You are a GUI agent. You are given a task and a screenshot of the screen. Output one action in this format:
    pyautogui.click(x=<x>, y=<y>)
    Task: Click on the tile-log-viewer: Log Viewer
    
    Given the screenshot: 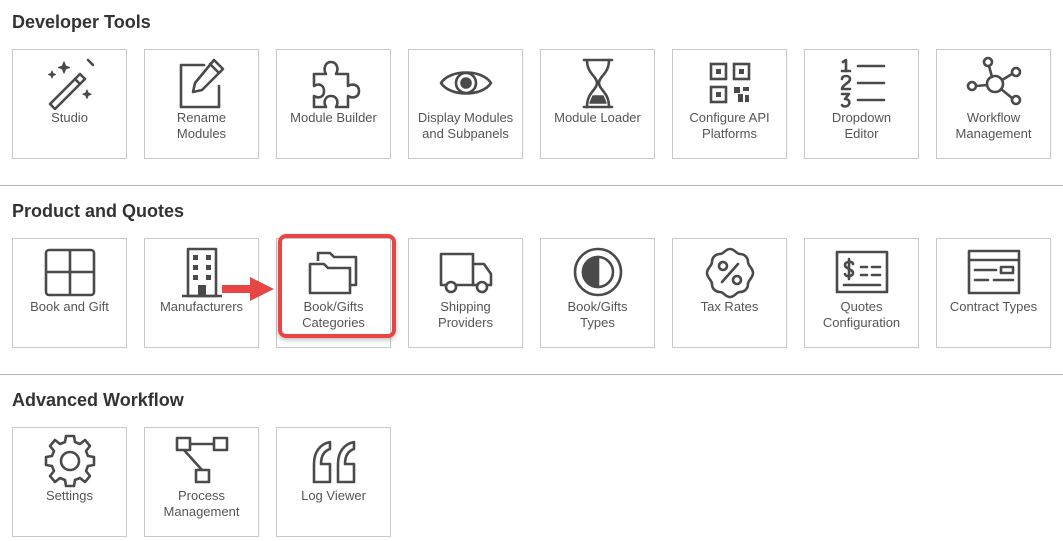 What is the action you would take?
    pyautogui.click(x=333, y=482)
    